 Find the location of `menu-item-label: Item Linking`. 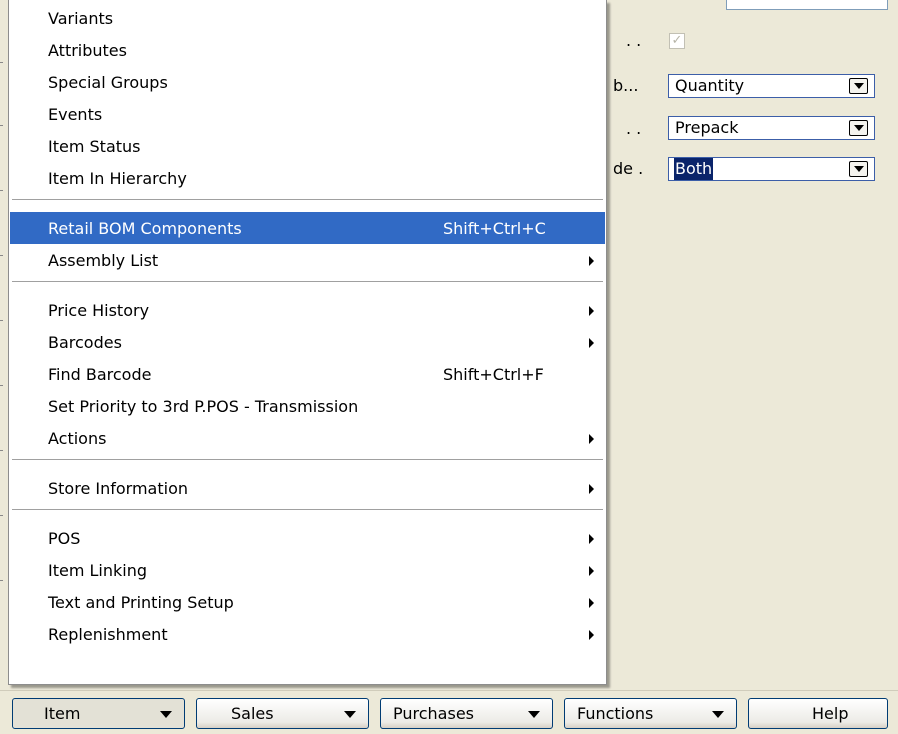

menu-item-label: Item Linking is located at coordinates (98, 570).